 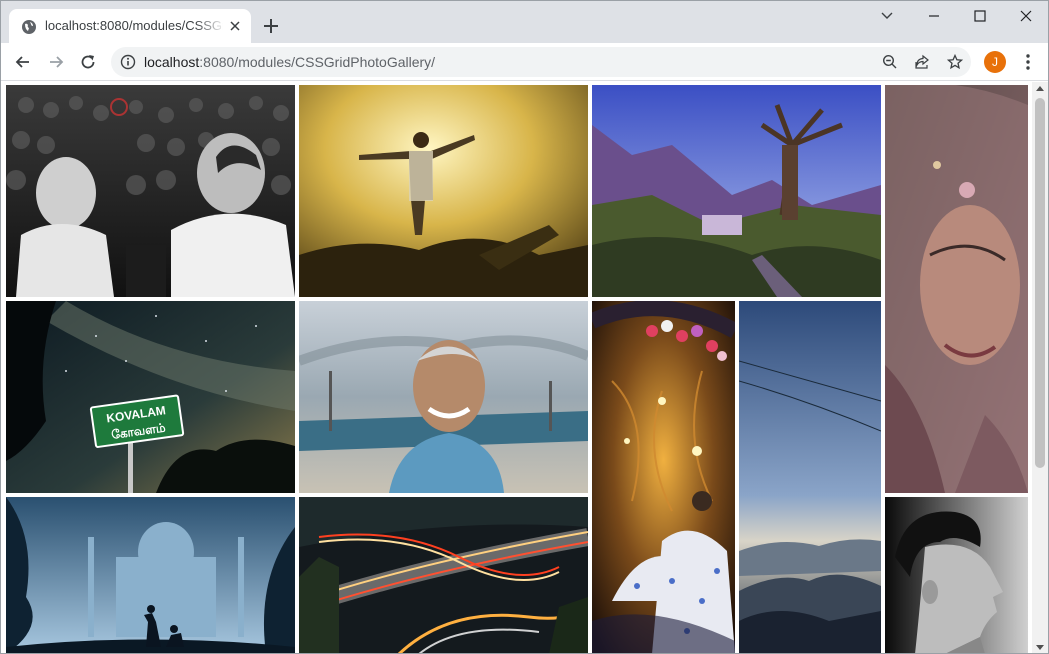 What do you see at coordinates (736, 191) in the screenshot?
I see `photo-mountain-tree` at bounding box center [736, 191].